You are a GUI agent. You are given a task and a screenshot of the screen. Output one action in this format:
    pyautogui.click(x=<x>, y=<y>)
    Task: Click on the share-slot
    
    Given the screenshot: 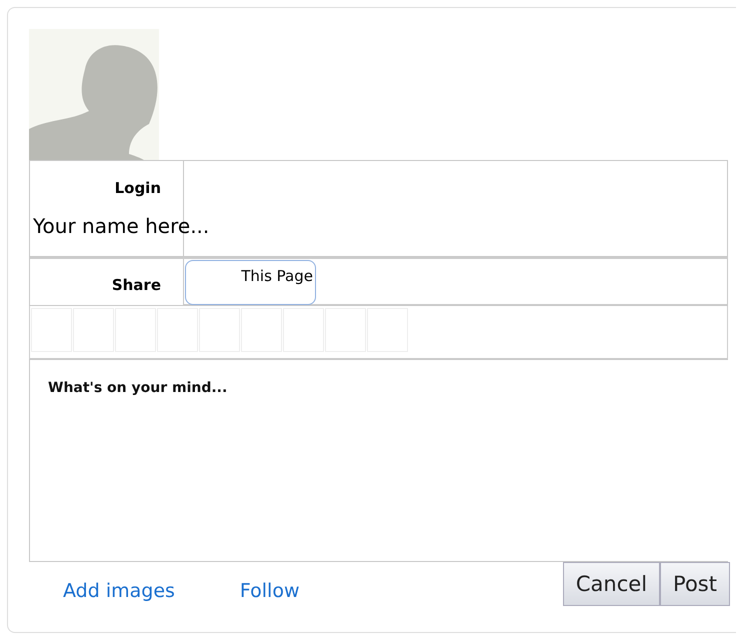 What is the action you would take?
    pyautogui.click(x=51, y=330)
    